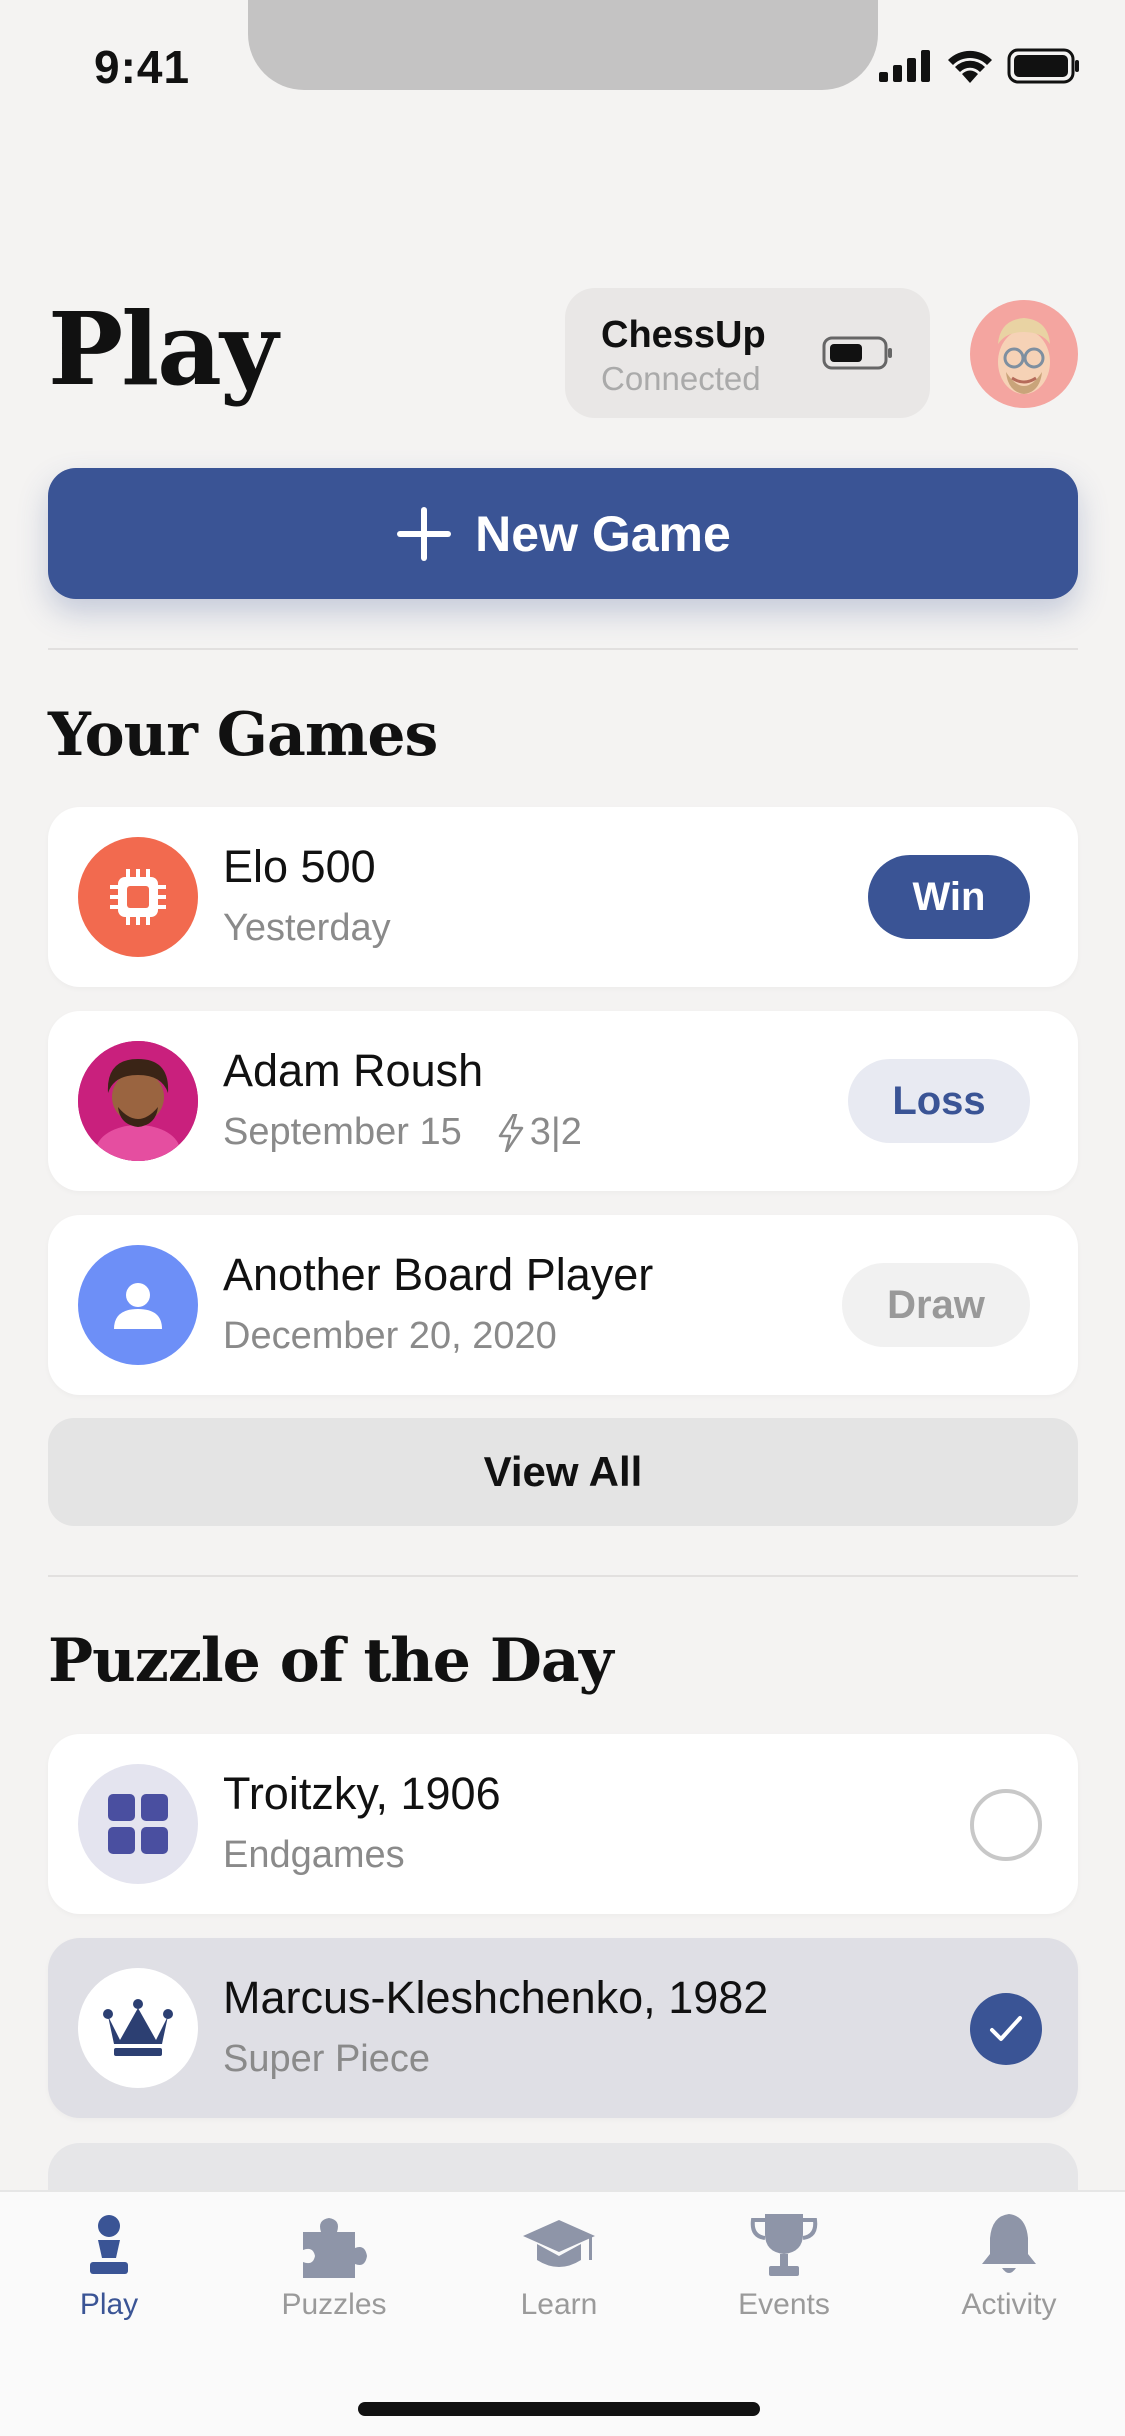 This screenshot has height=2436, width=1125. Describe the element at coordinates (563, 2028) in the screenshot. I see `puzzle-card: Marcus-Kleshchenko, 1982 Super Piece` at that location.